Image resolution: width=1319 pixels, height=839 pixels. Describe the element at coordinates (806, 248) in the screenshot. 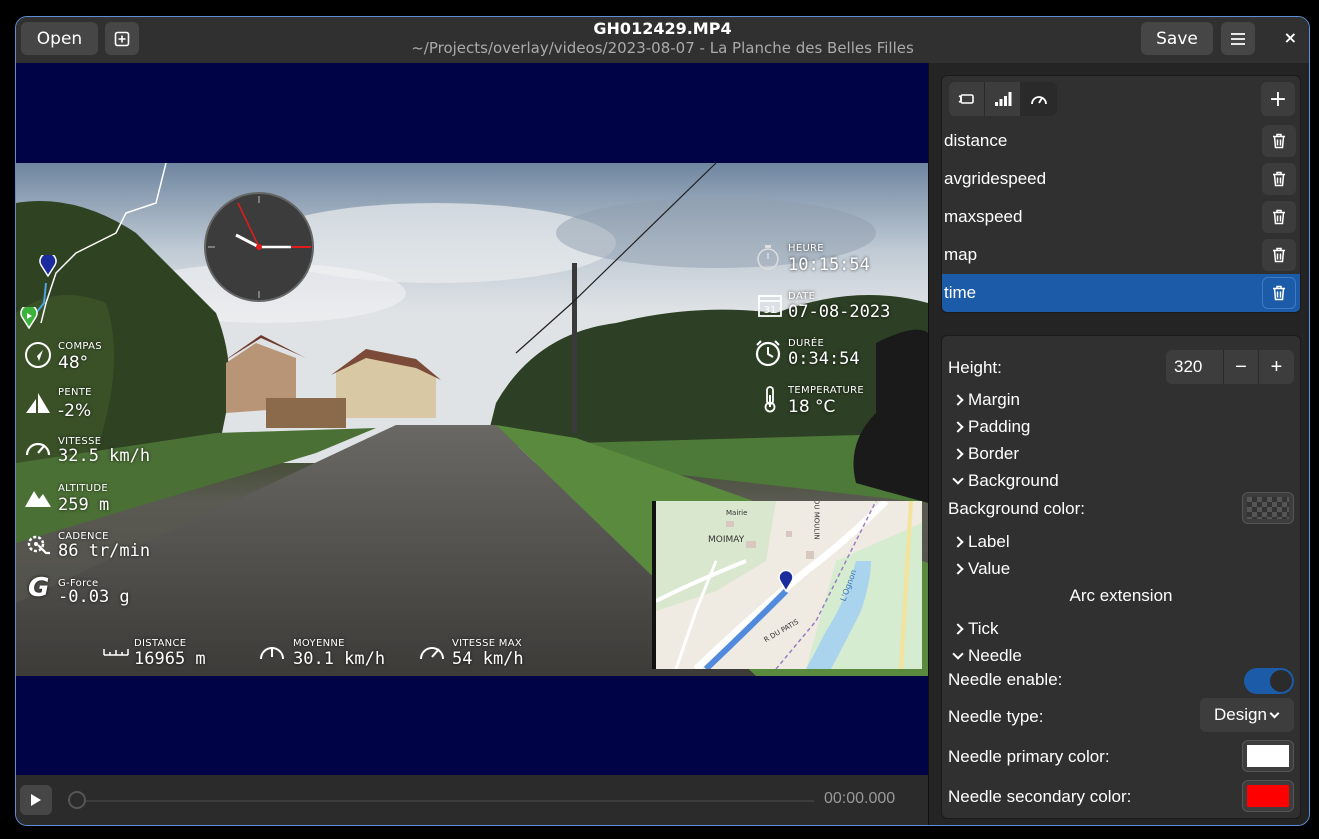

I see `hour-label: HEURE` at that location.